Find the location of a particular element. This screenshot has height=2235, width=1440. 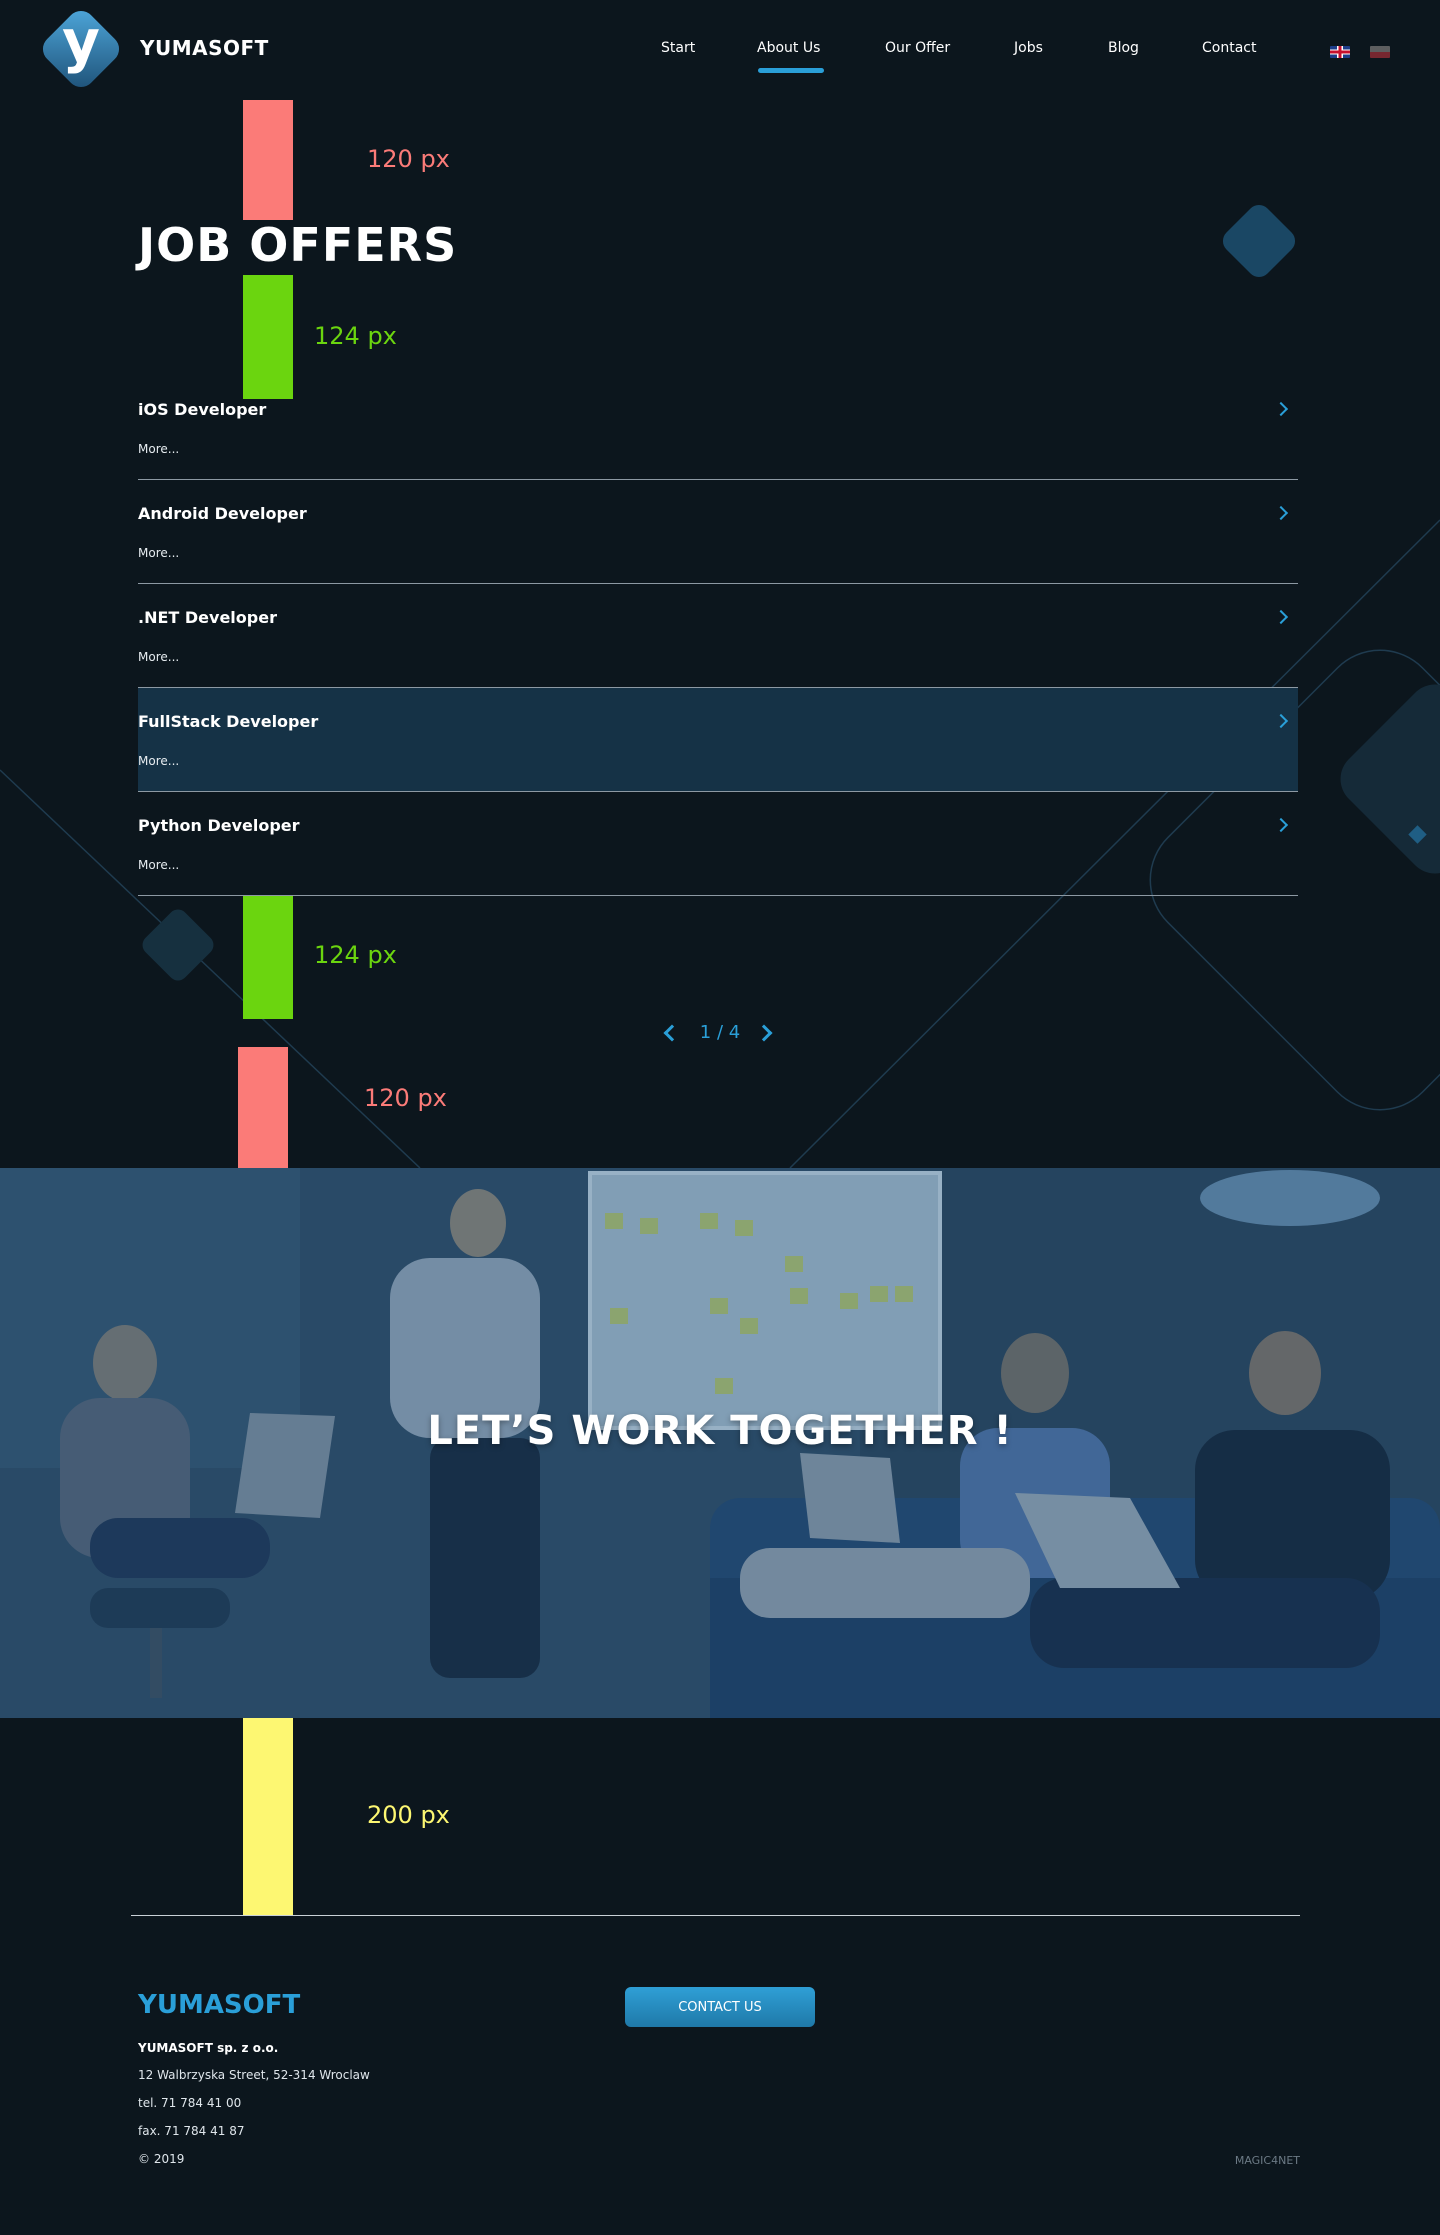

spacing-marker-bottom-inner is located at coordinates (268, 957).